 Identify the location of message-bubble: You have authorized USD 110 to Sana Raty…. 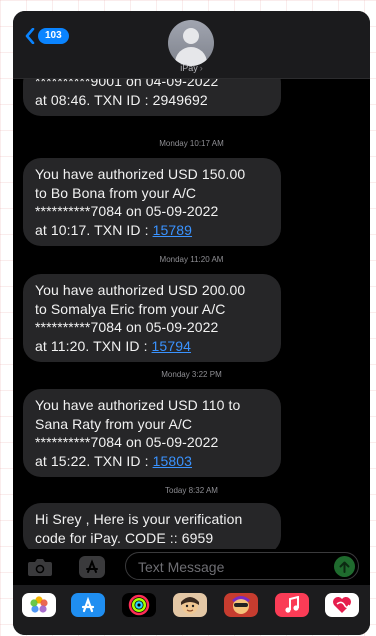
(152, 433).